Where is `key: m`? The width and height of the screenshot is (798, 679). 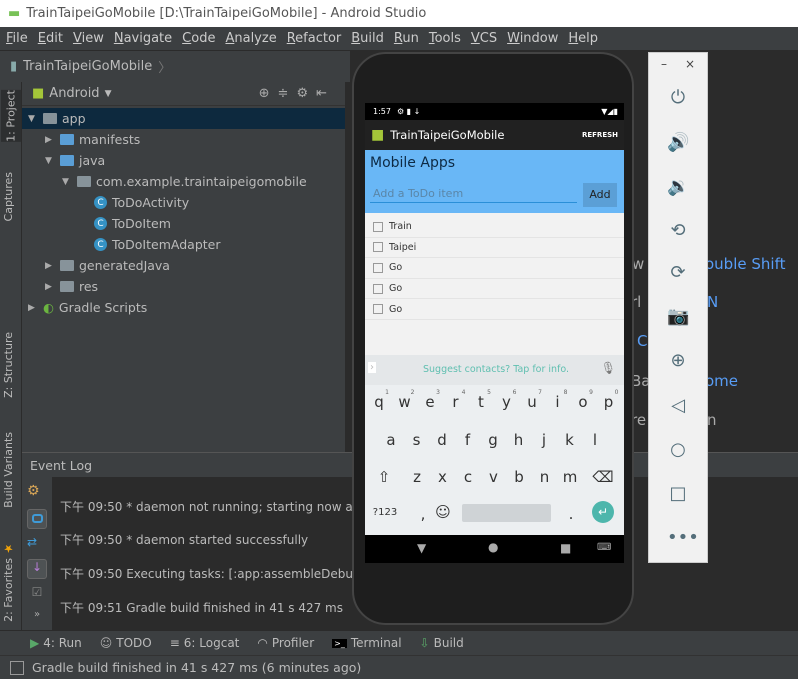
key: m is located at coordinates (570, 477).